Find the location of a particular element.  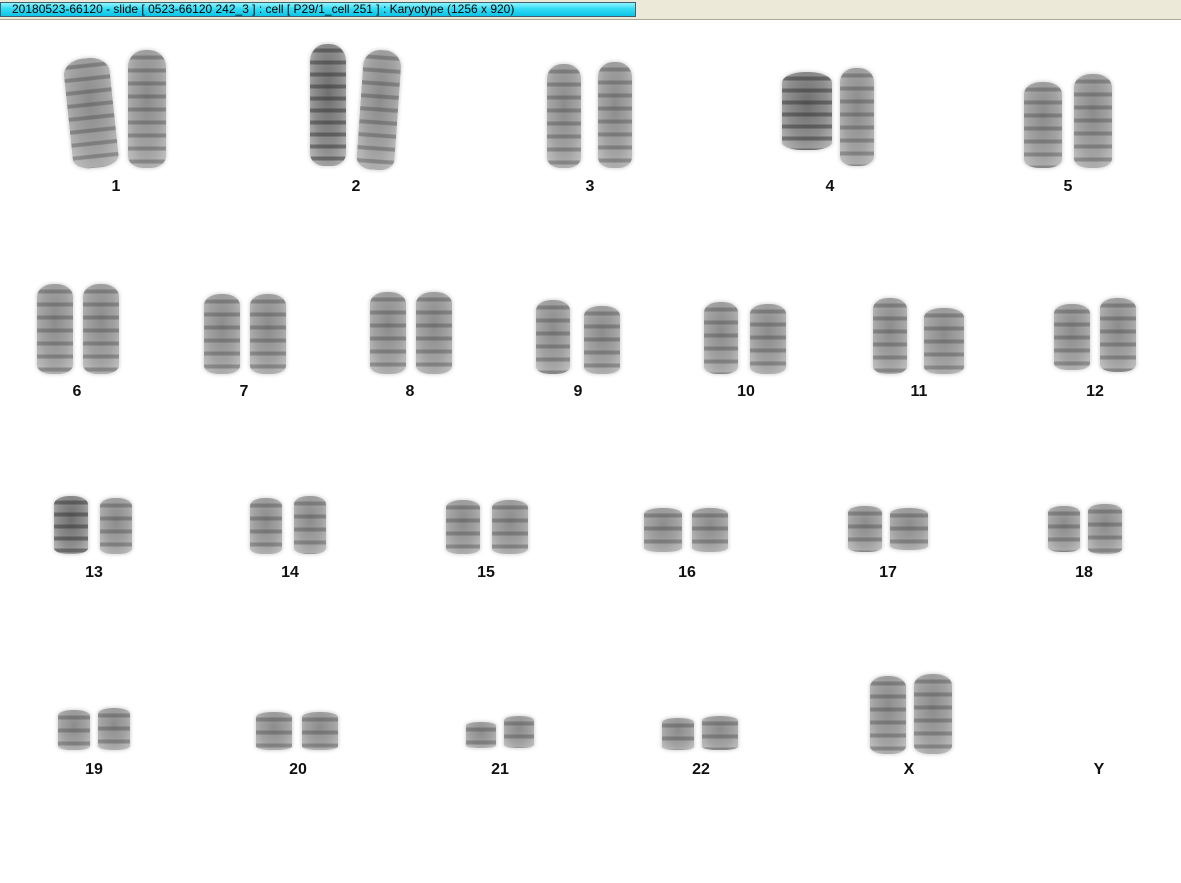

chromosome-4-b is located at coordinates (857, 117).